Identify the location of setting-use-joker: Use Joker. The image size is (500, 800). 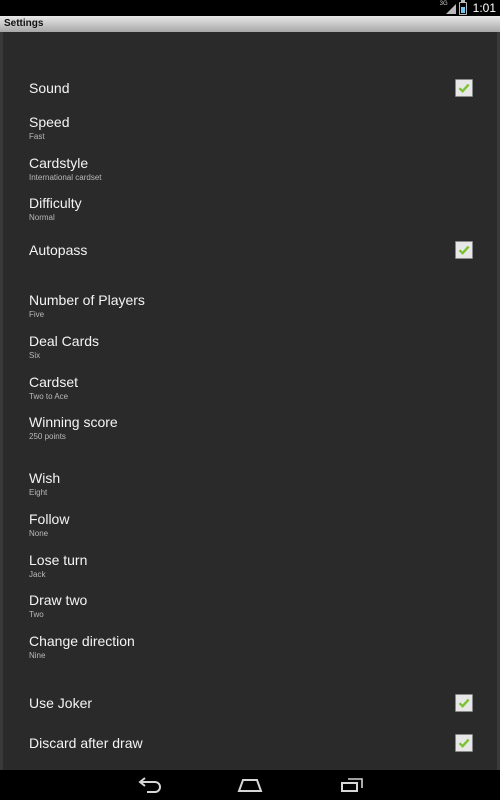
(251, 703).